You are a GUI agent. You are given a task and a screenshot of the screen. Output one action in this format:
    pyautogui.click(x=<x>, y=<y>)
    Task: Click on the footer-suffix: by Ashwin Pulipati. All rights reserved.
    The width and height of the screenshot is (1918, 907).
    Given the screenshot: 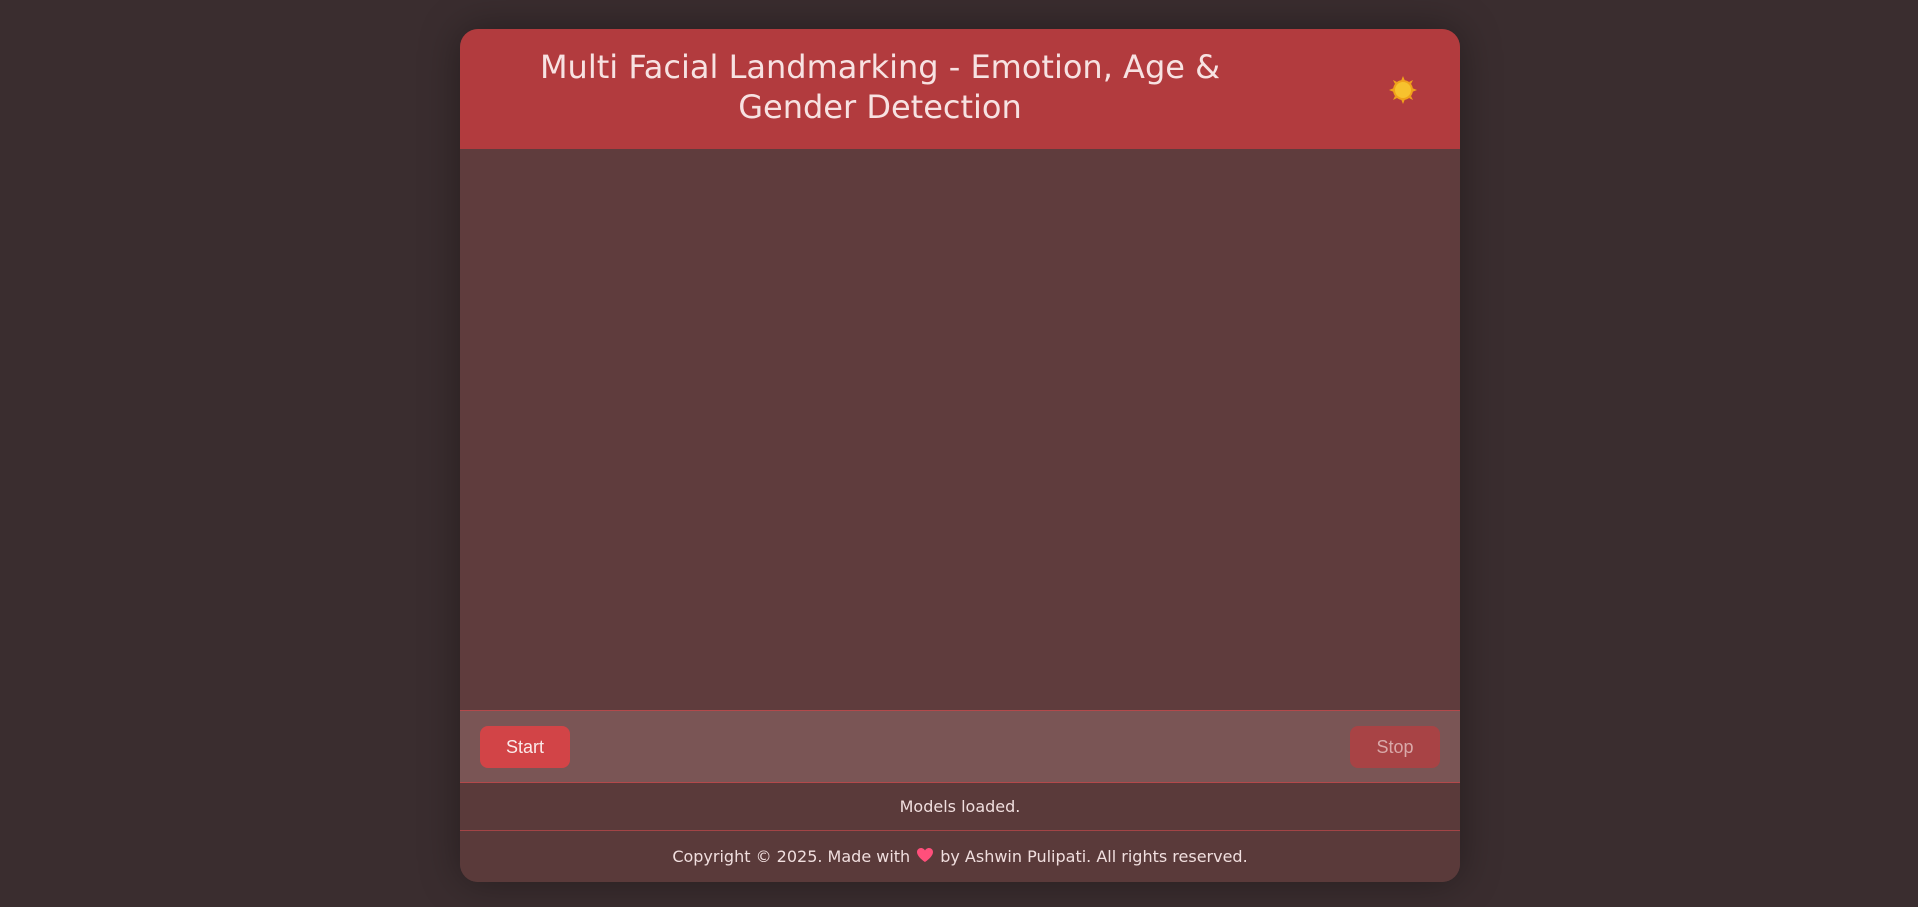 What is the action you would take?
    pyautogui.click(x=1094, y=856)
    